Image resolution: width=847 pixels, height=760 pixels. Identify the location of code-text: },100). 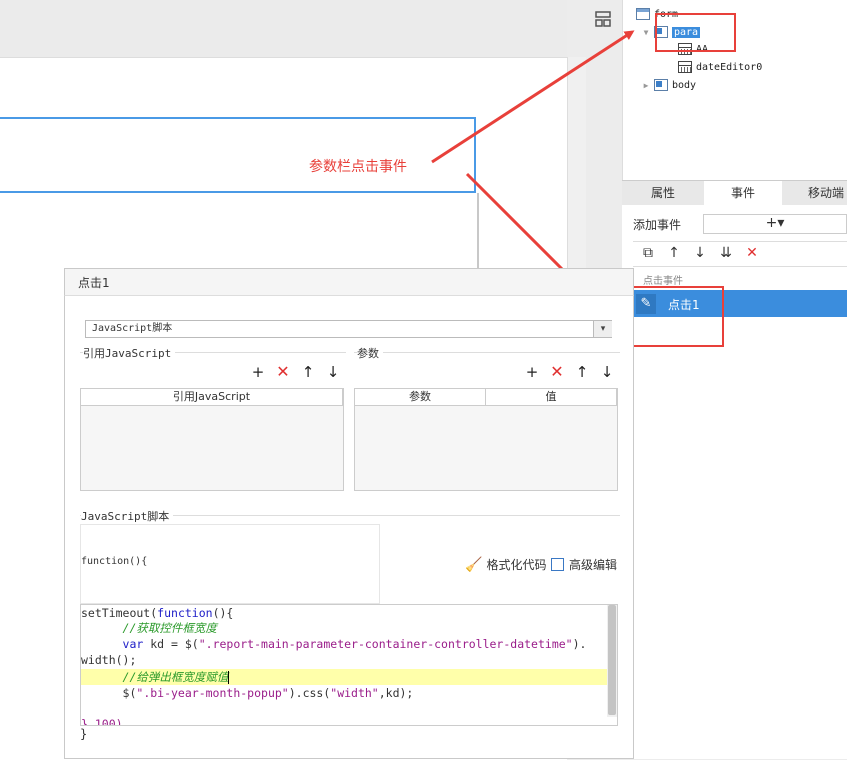
(102, 721).